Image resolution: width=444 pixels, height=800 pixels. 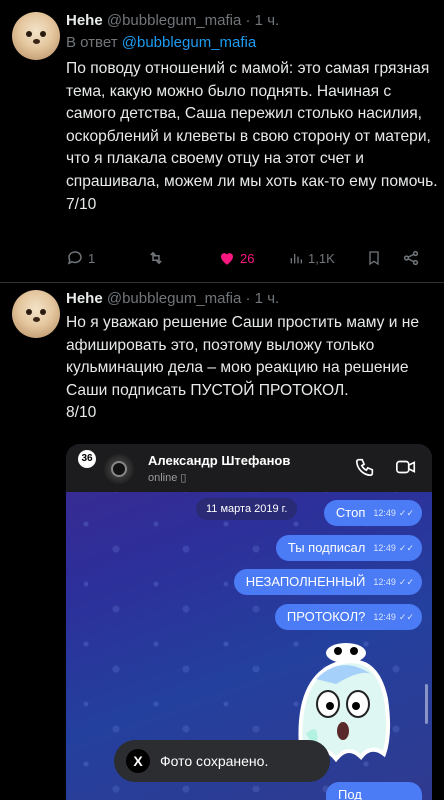 I want to click on reply-prefix: В ответ, so click(x=92, y=42).